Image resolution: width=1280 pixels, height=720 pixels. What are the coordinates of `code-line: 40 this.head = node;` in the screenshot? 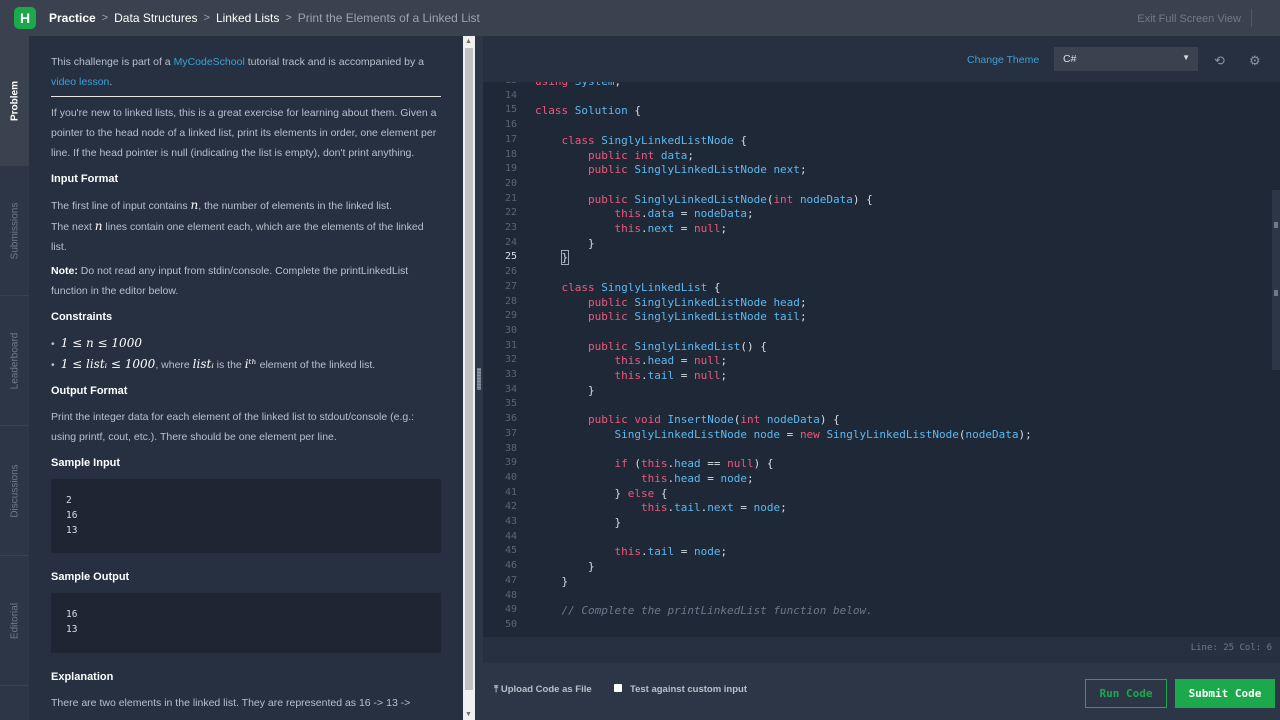 It's located at (881, 479).